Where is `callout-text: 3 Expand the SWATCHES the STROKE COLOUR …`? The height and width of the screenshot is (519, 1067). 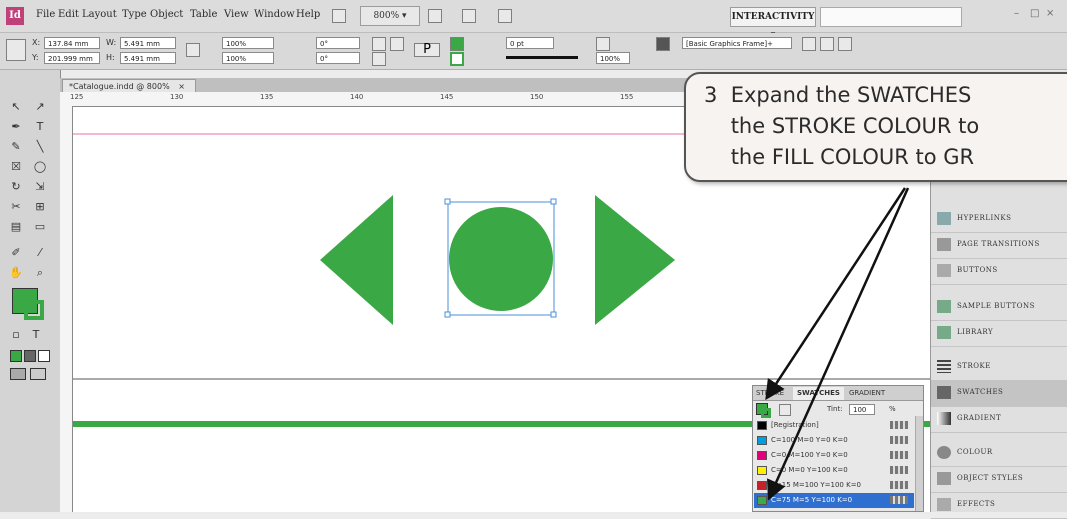
callout-text: 3 Expand the SWATCHES the STROKE COLOUR … is located at coordinates (841, 126).